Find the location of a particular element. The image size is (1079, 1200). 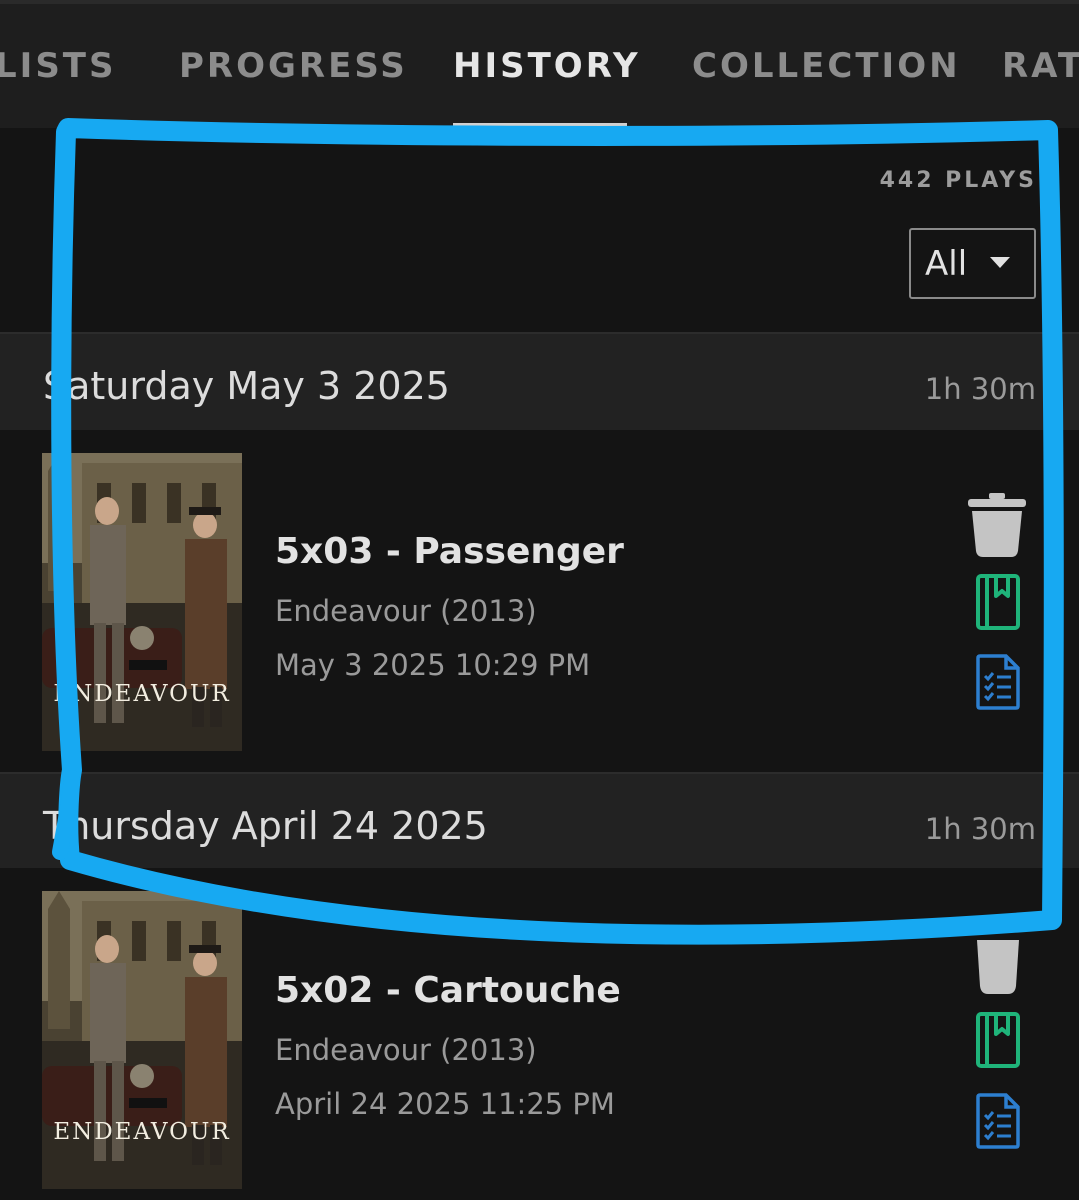

tab-bar: LISTS PROGRESS HISTORY COLLECTION RAT is located at coordinates (539, 66).